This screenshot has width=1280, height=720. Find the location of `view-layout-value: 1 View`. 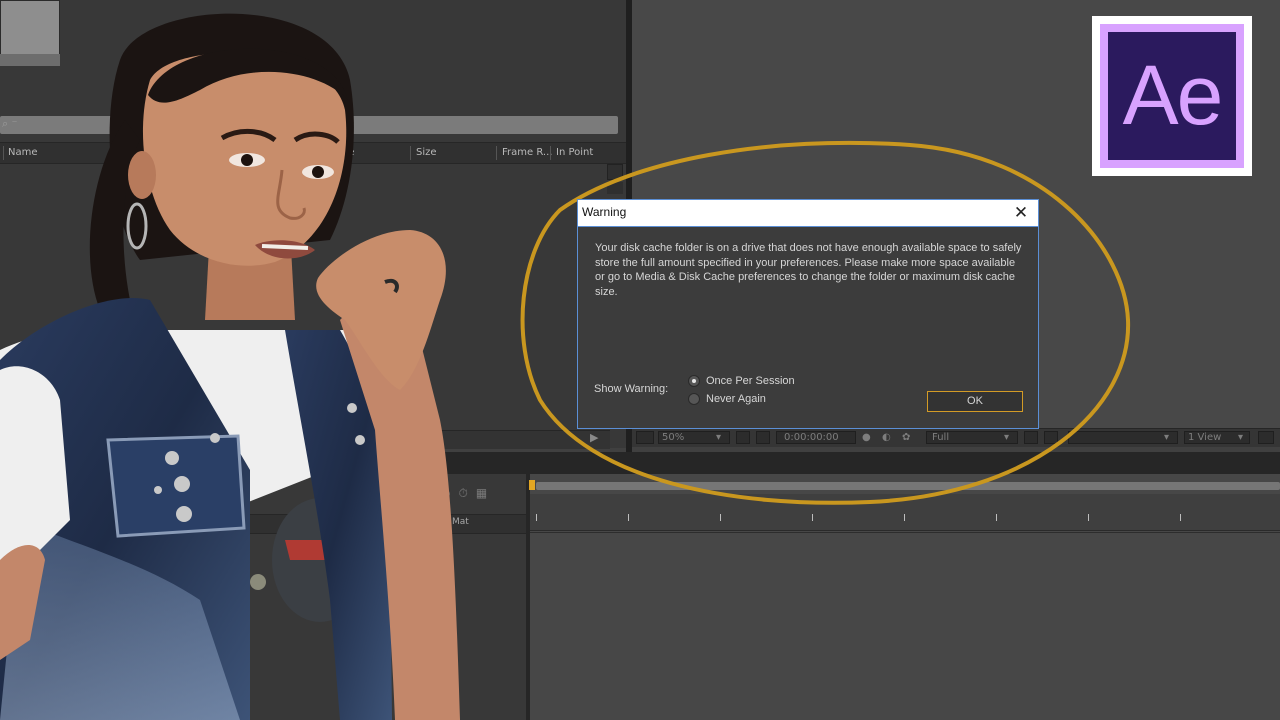

view-layout-value: 1 View is located at coordinates (1205, 437).